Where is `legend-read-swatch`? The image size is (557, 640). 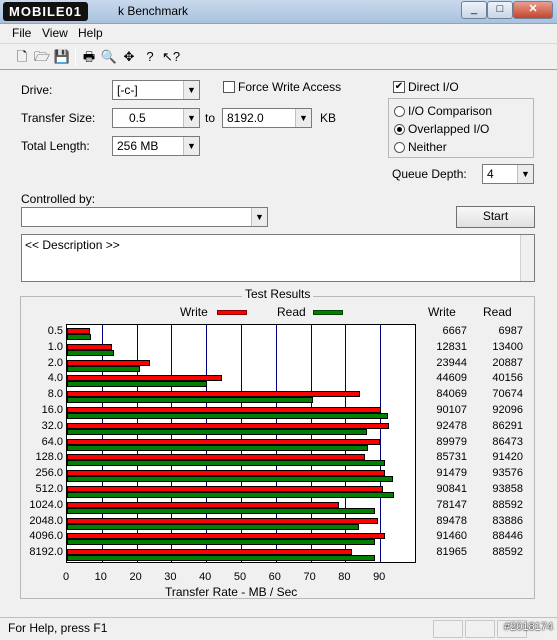 legend-read-swatch is located at coordinates (328, 312).